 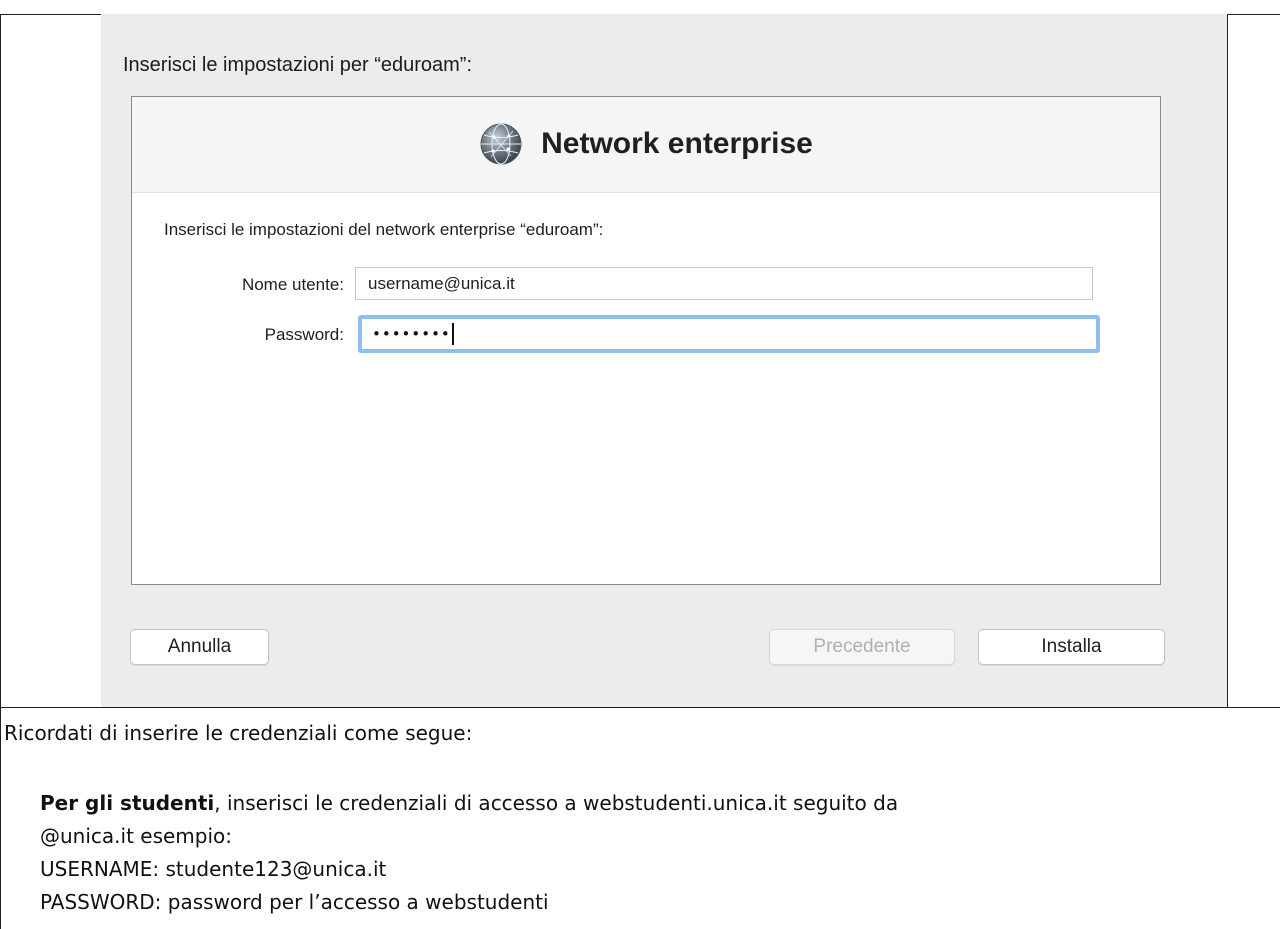 I want to click on username-label: Nome utente:, so click(x=292, y=284).